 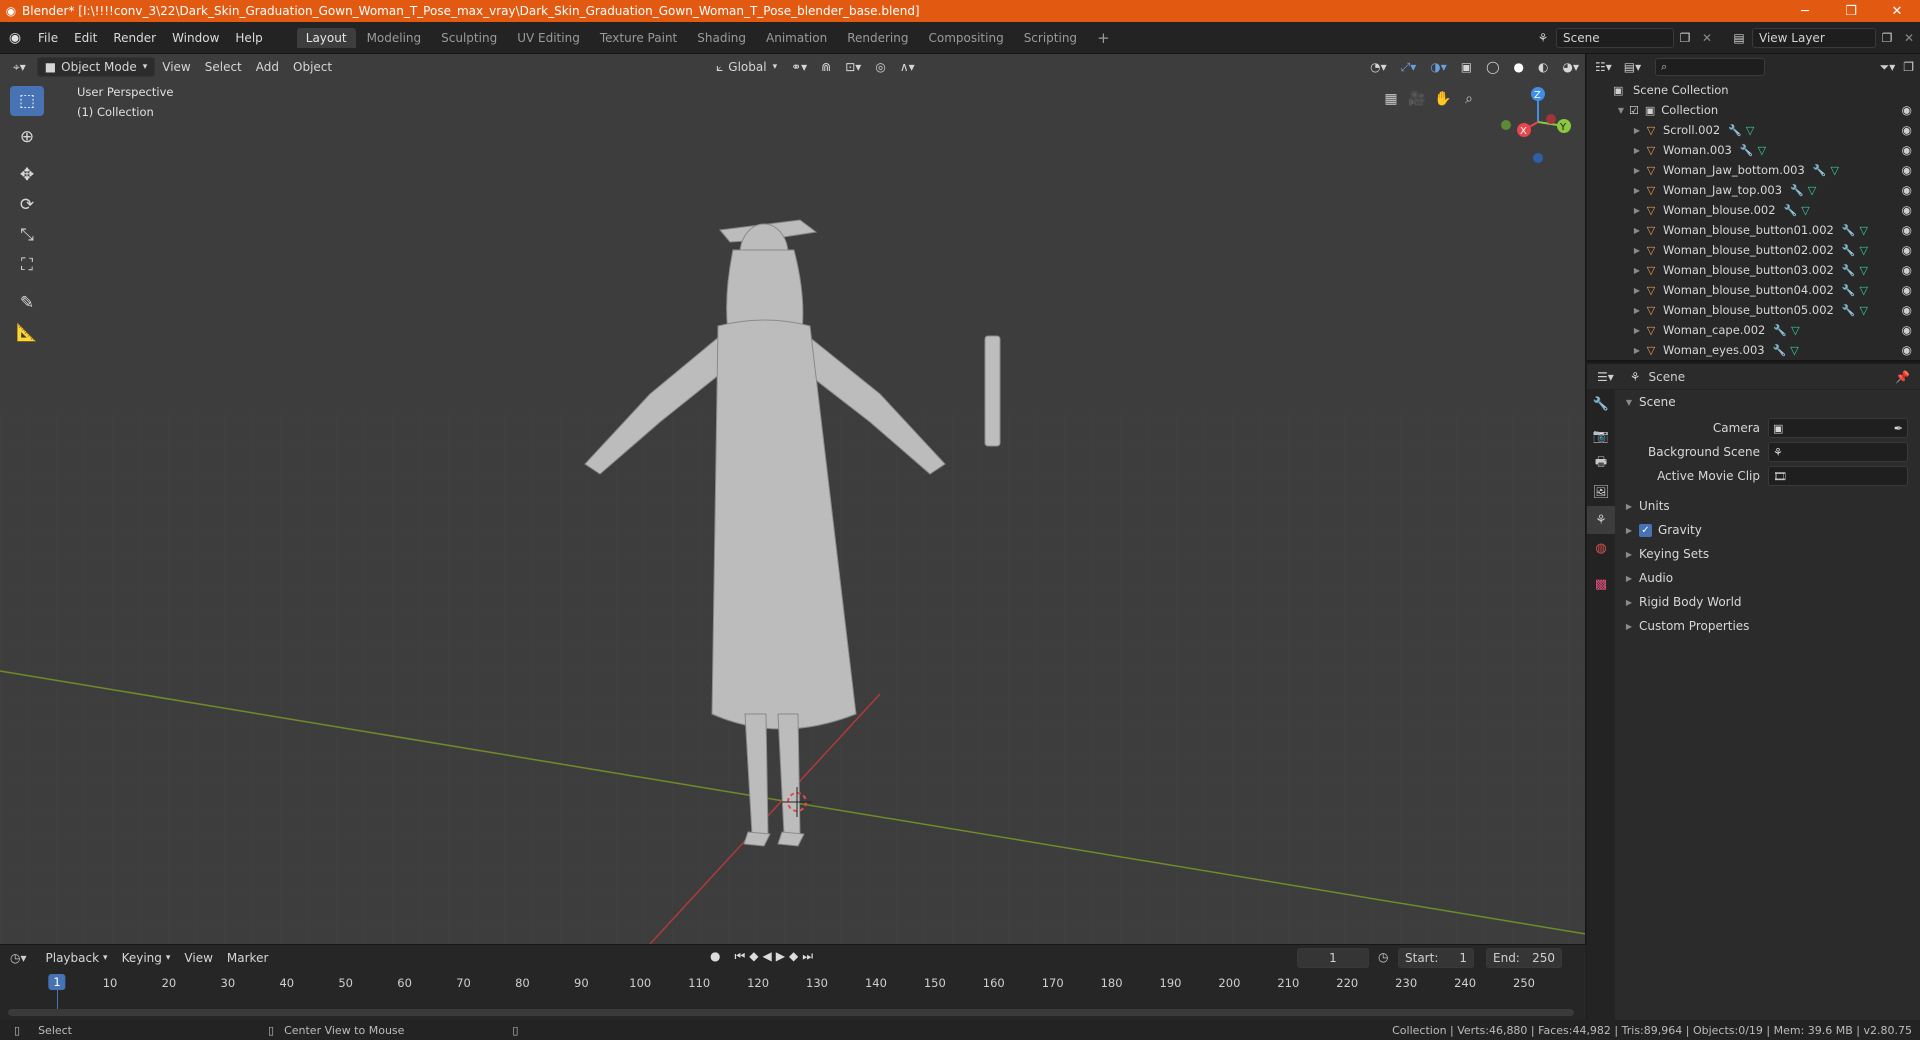 I want to click on snap-target-icon: ⊡▾, so click(x=853, y=67).